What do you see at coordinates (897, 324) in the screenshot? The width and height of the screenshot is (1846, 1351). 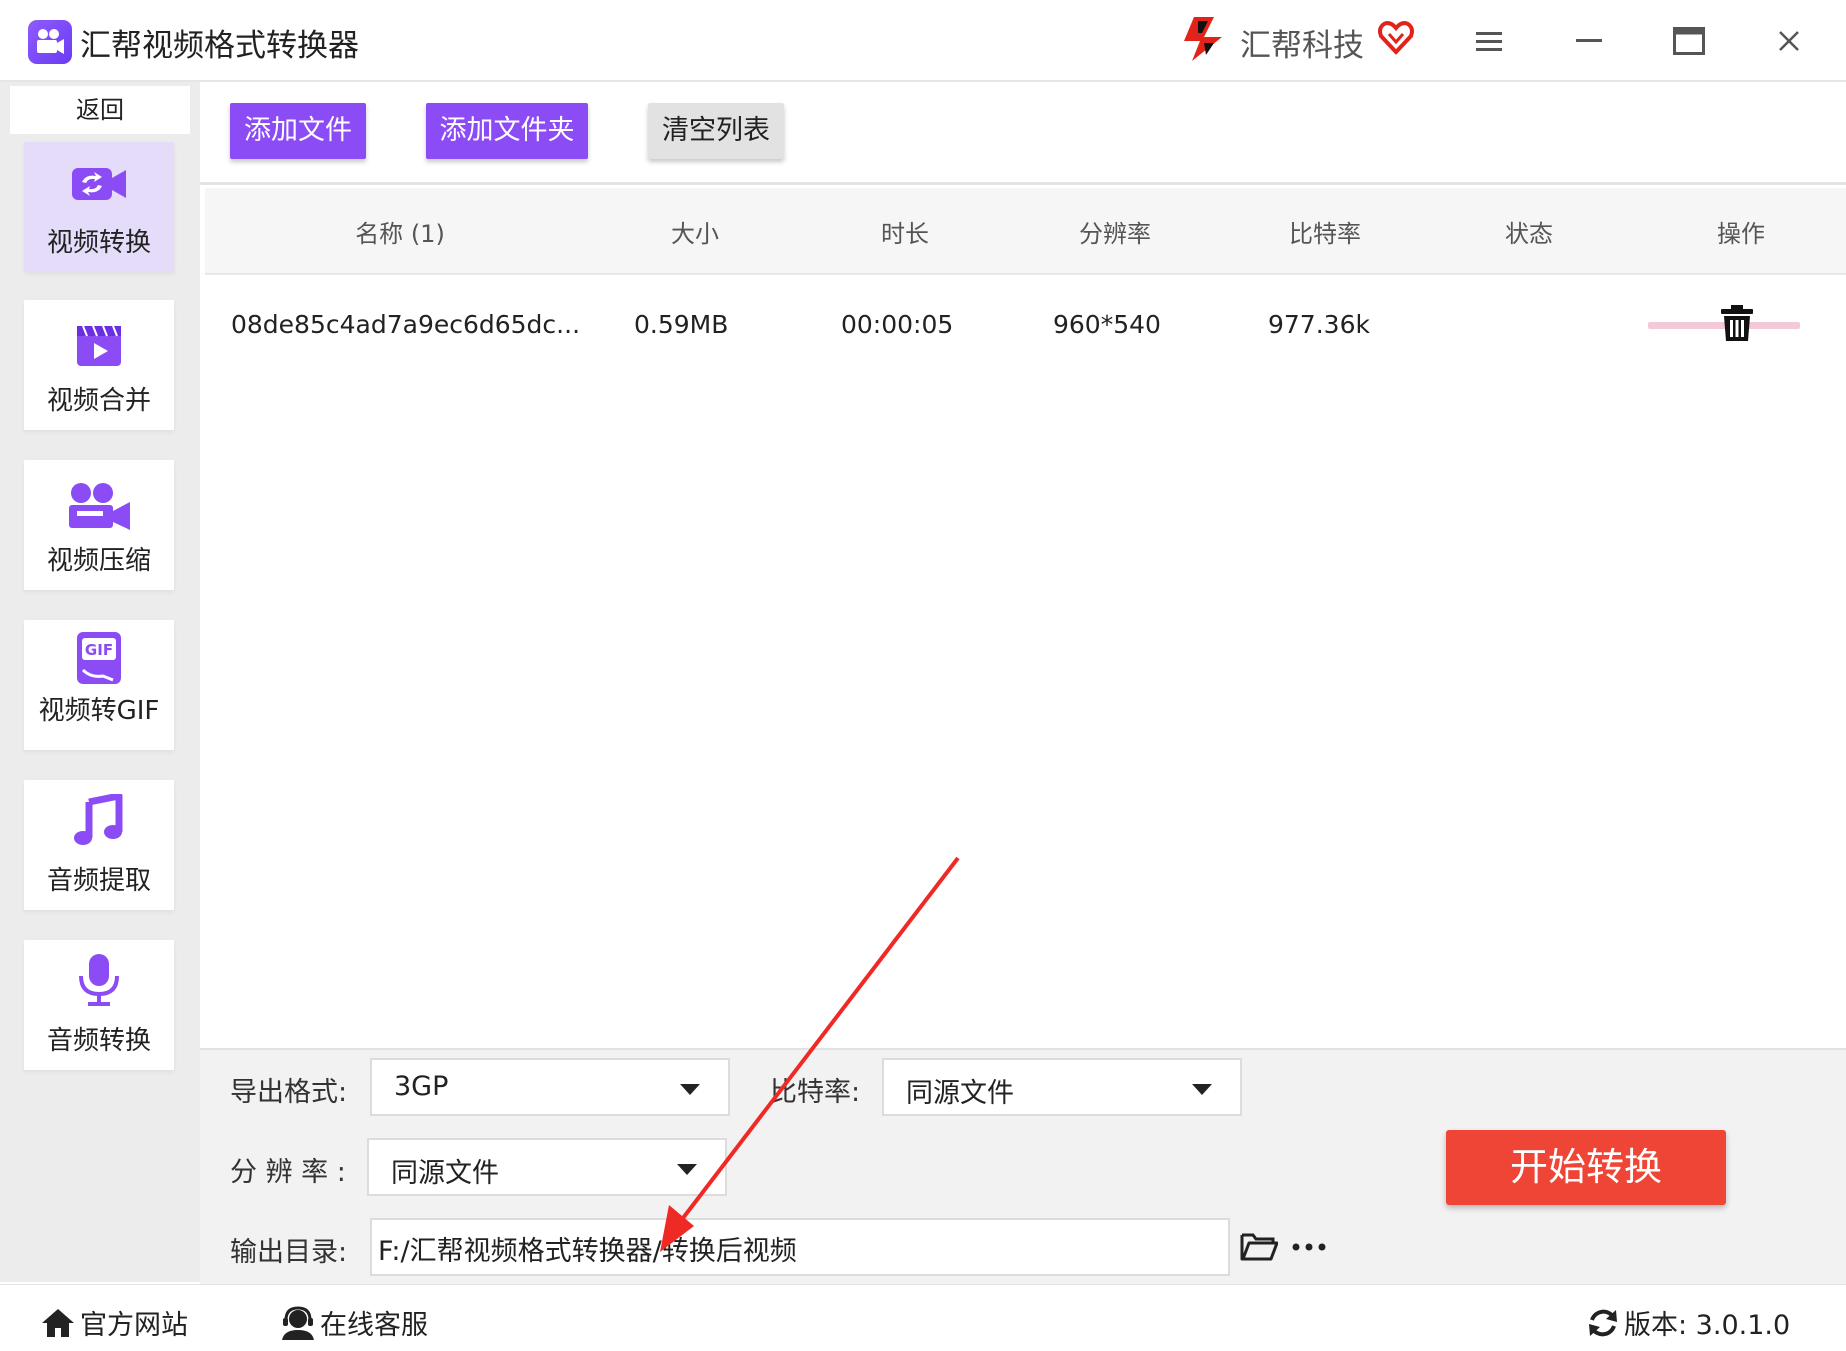 I see `file-duration-cell: 00:00:05` at bounding box center [897, 324].